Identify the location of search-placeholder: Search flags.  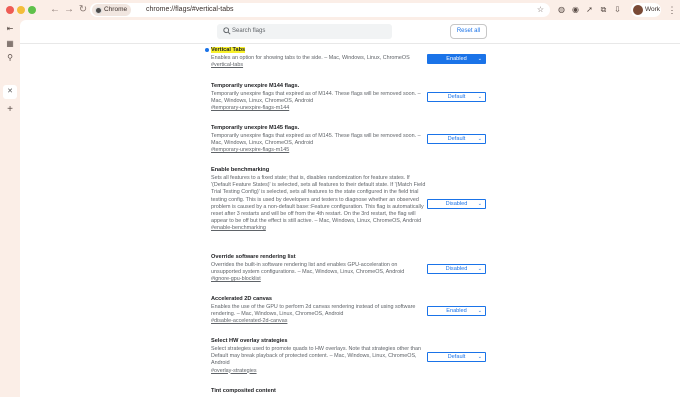
(249, 31).